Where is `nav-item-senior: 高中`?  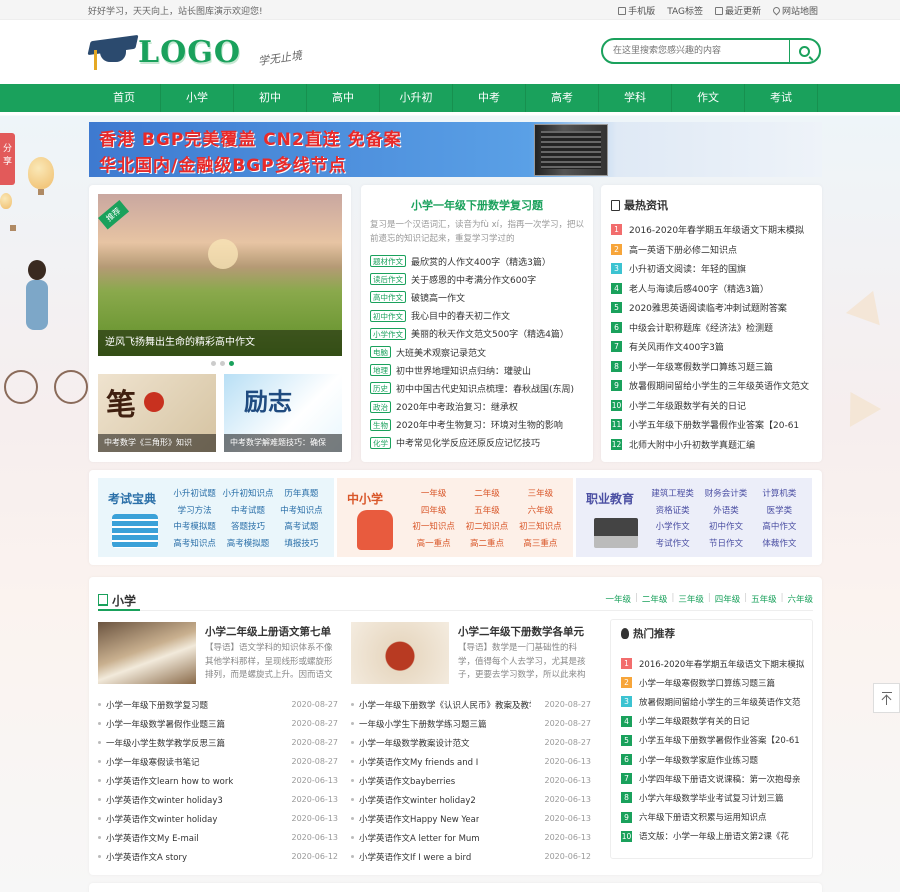 nav-item-senior: 高中 is located at coordinates (343, 98).